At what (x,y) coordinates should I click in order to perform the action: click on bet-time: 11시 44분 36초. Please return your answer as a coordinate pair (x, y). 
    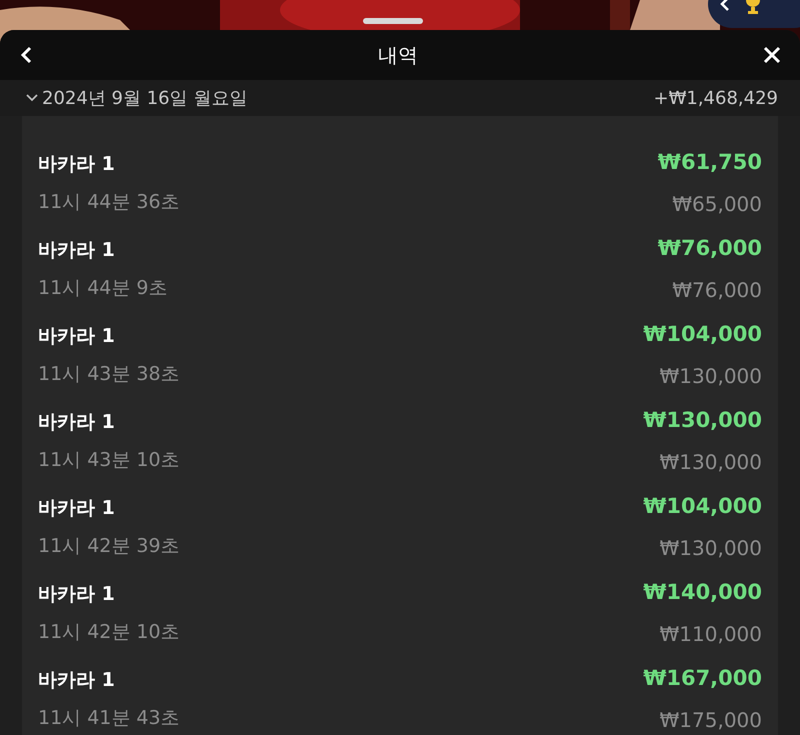
    Looking at the image, I should click on (109, 202).